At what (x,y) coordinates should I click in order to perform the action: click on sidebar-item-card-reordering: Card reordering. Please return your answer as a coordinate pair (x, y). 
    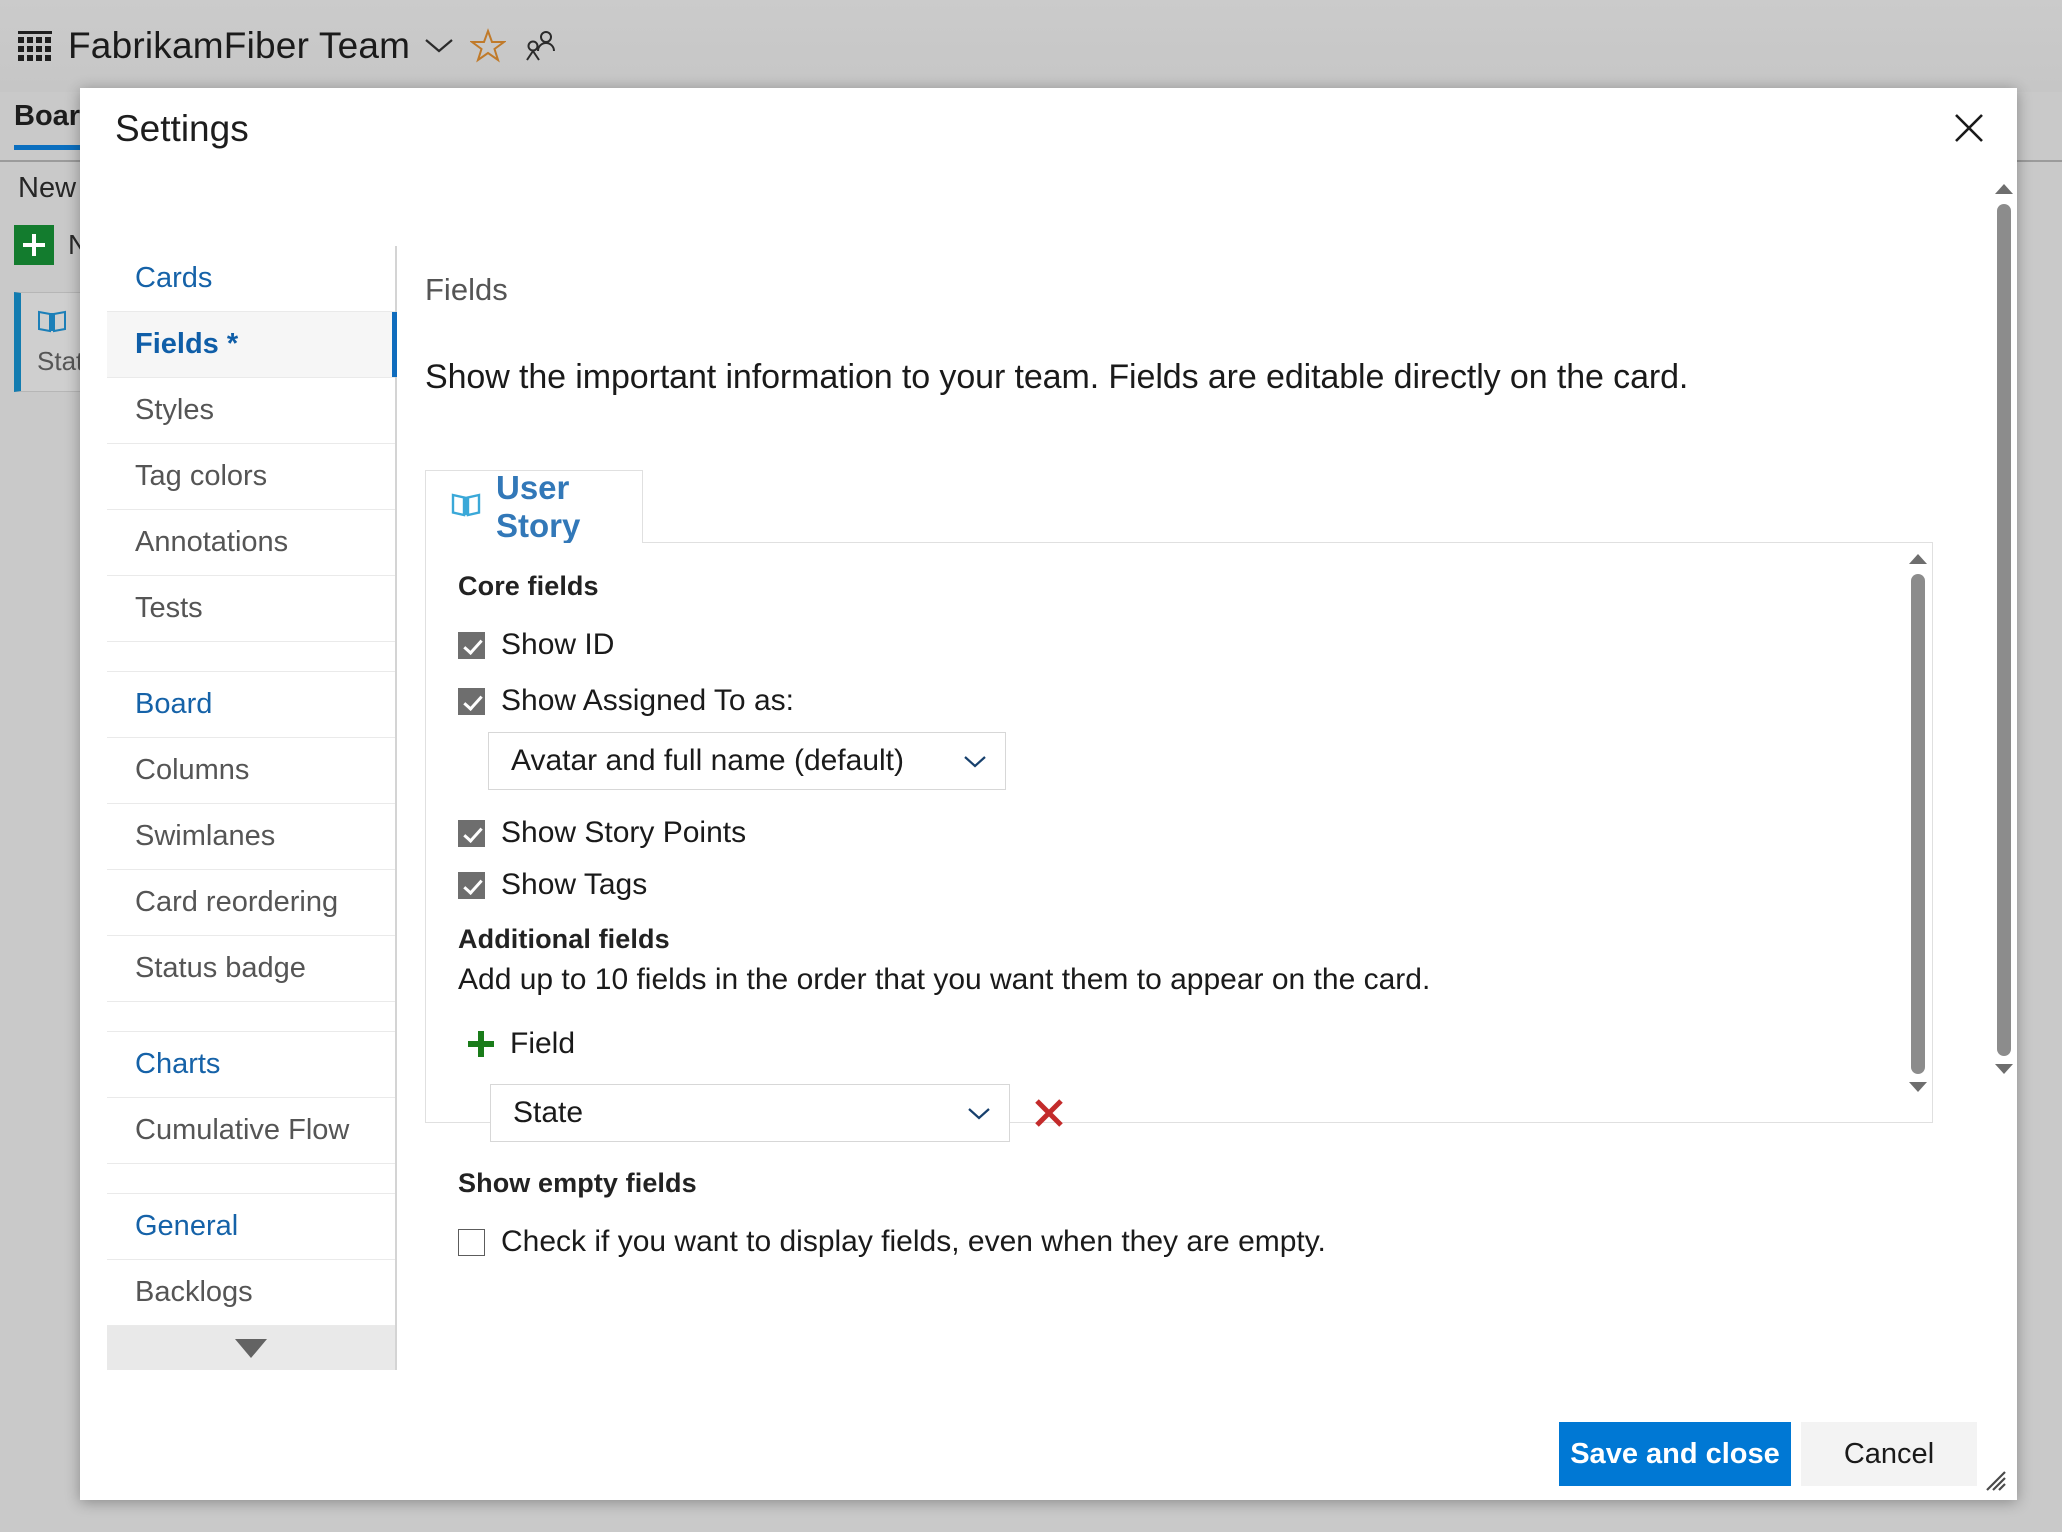
    Looking at the image, I should click on (251, 903).